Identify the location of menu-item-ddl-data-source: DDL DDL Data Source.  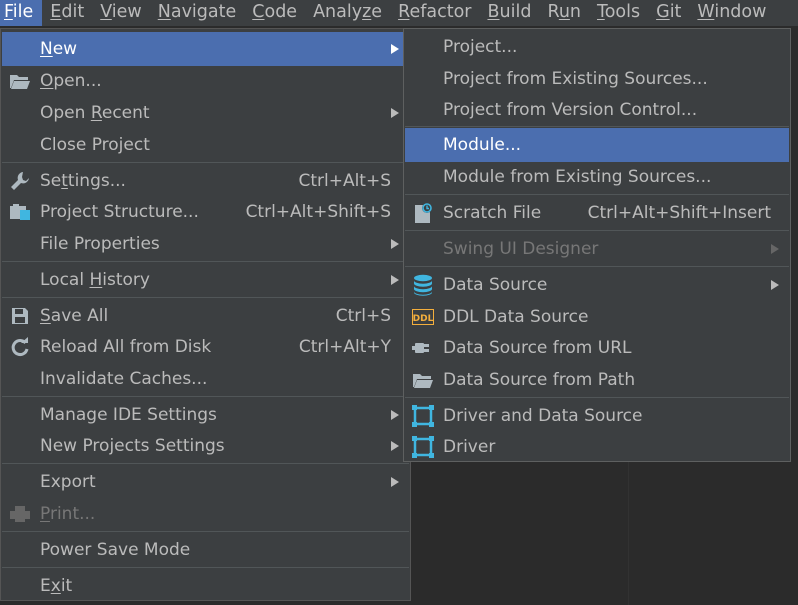
(597, 317).